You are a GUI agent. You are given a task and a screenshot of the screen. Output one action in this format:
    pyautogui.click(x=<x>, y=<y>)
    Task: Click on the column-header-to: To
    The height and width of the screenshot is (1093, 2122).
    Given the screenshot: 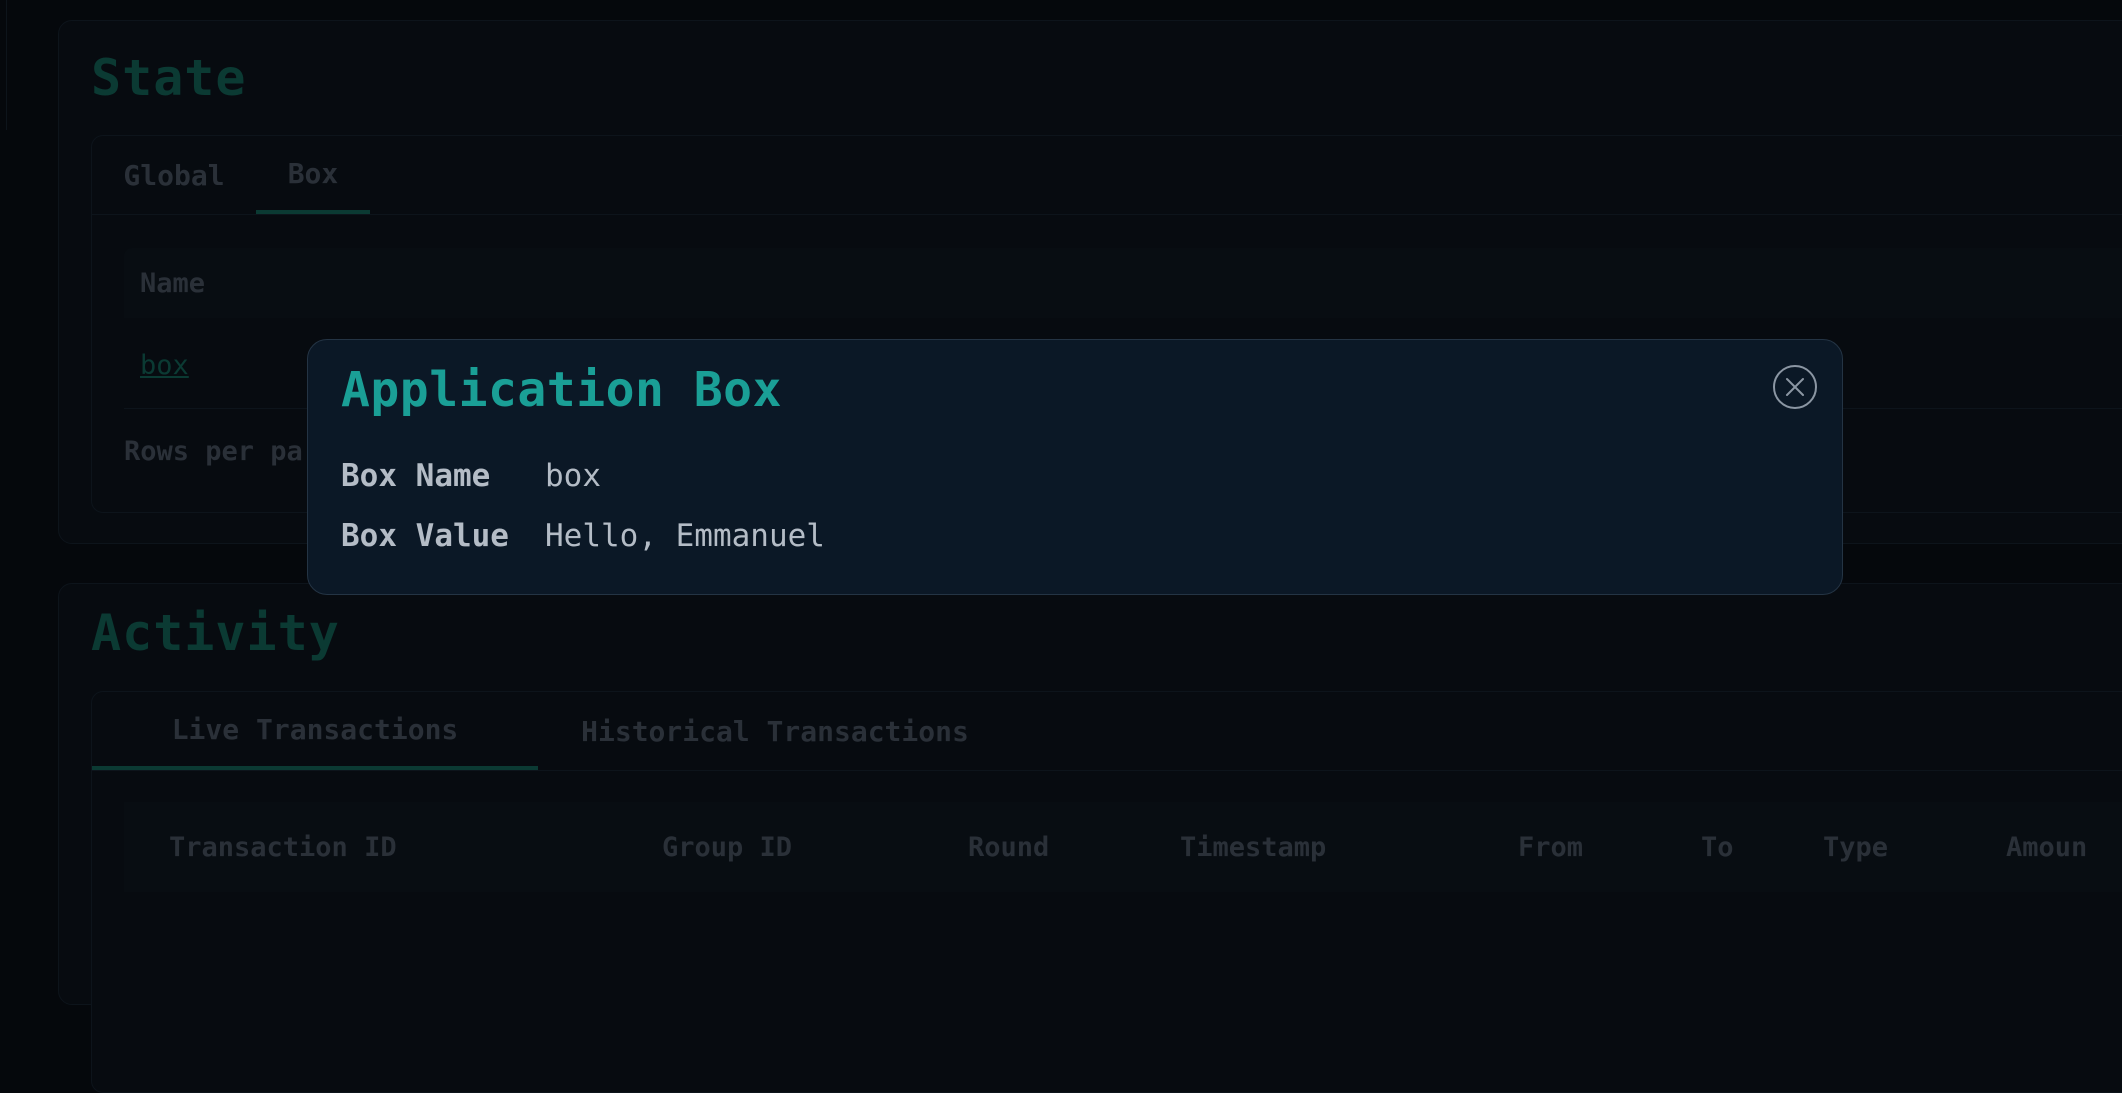 What is the action you would take?
    pyautogui.click(x=1717, y=847)
    